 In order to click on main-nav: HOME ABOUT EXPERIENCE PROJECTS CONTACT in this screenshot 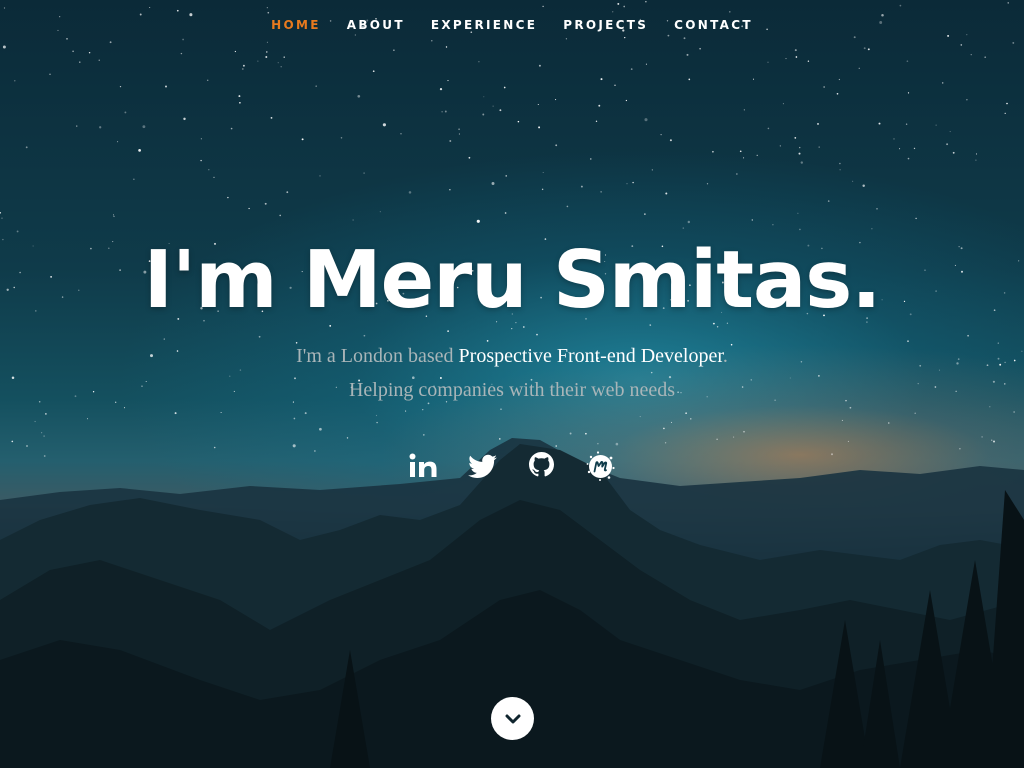, I will do `click(512, 25)`.